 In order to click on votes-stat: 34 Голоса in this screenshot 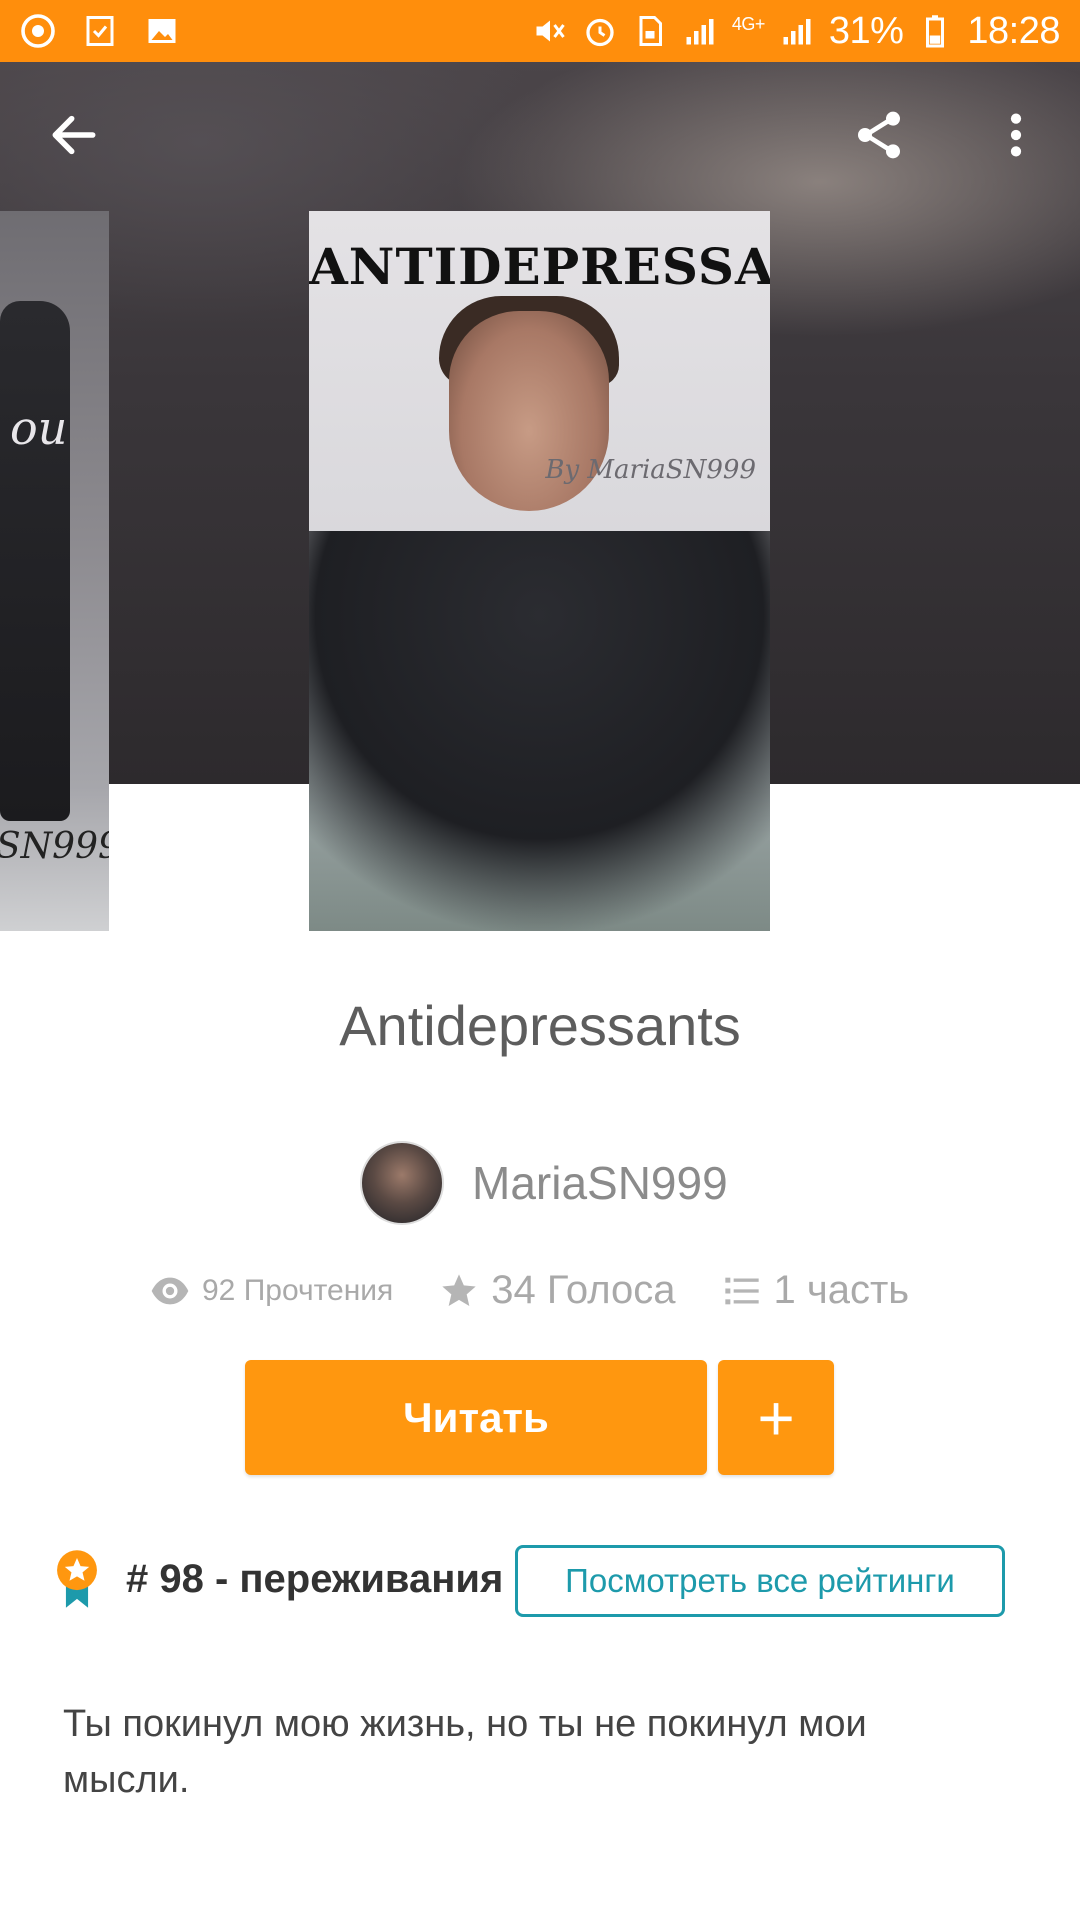, I will do `click(557, 1290)`.